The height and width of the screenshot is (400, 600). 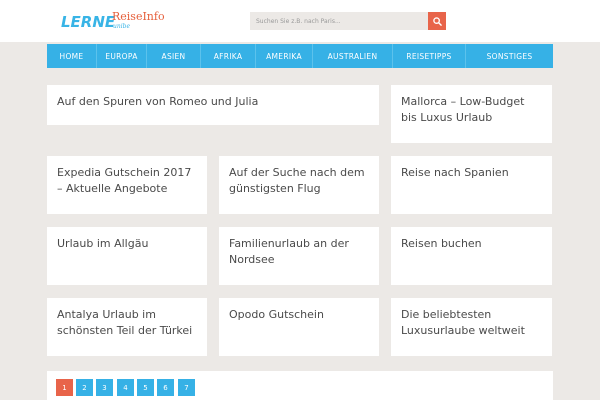 I want to click on site-header: LERNE ReiseInfo unibe, so click(x=300, y=21).